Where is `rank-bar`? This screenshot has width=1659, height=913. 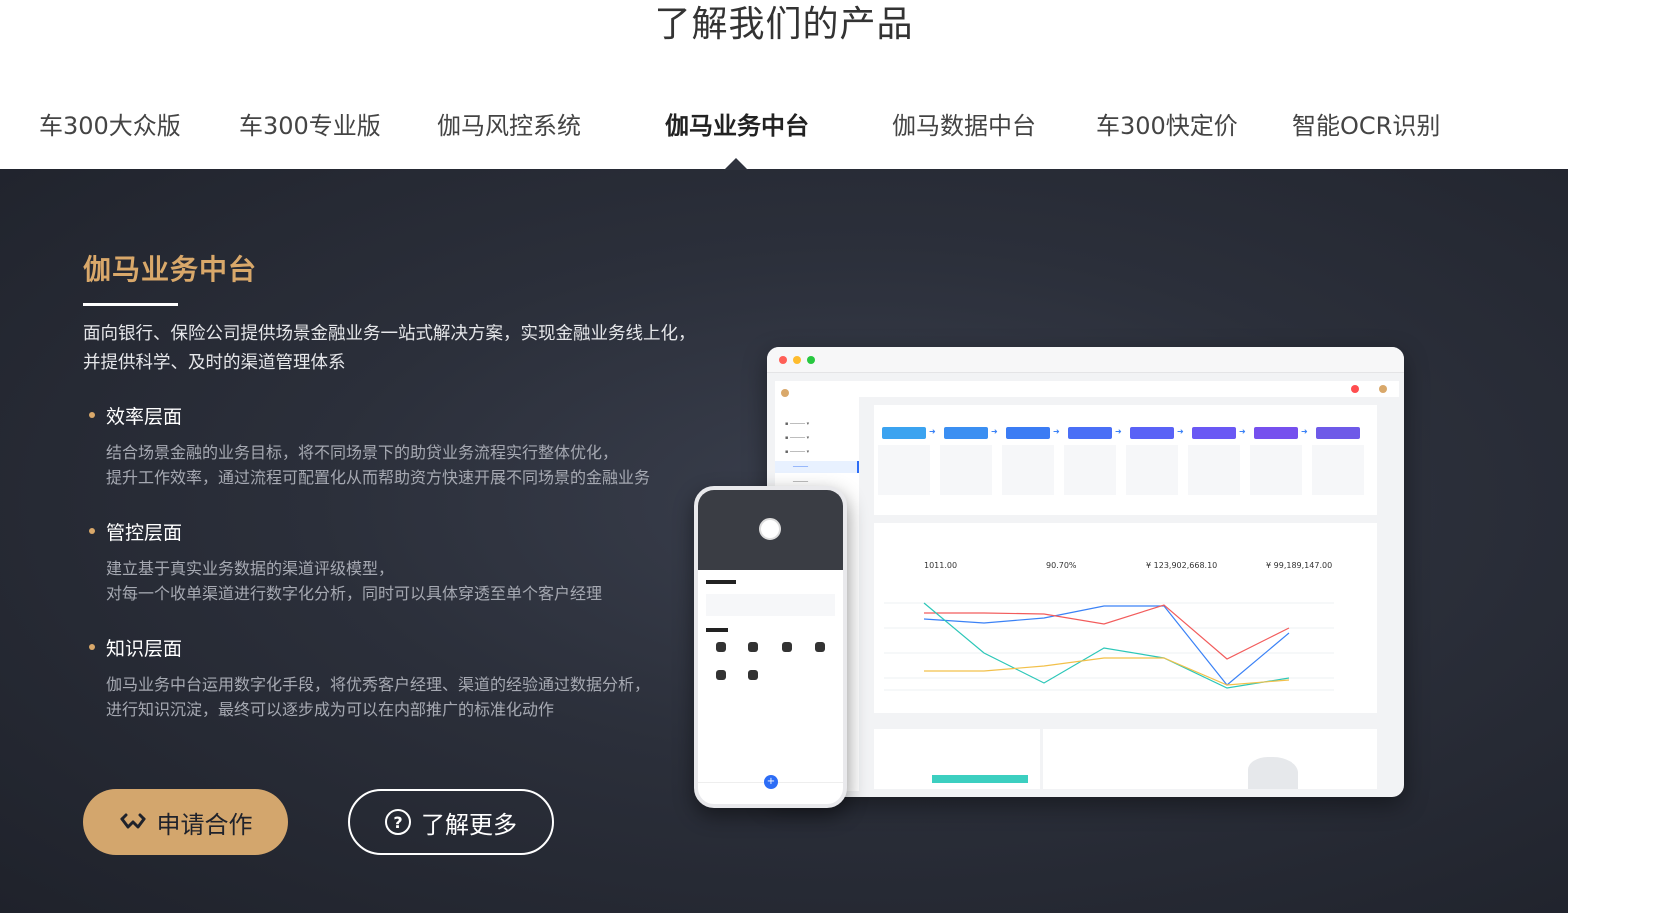
rank-bar is located at coordinates (980, 779).